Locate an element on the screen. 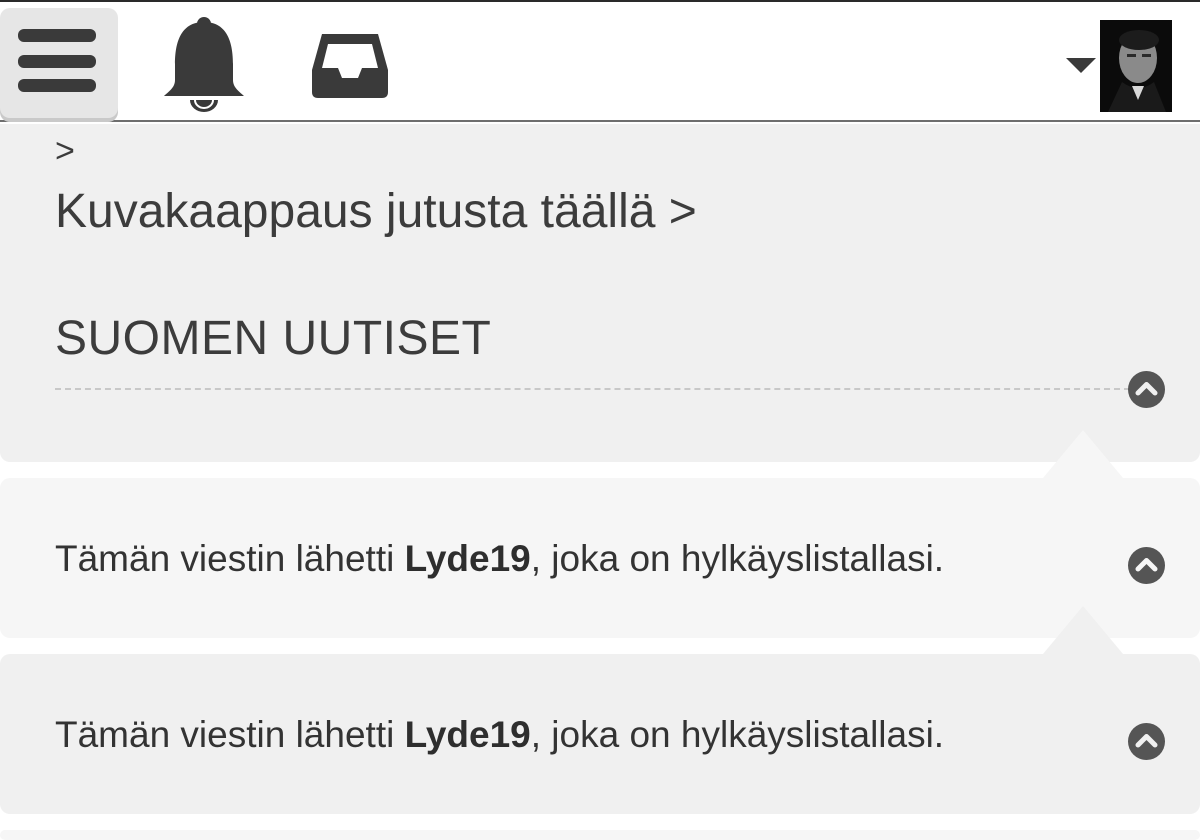  ignored-post is located at coordinates (600, 835).